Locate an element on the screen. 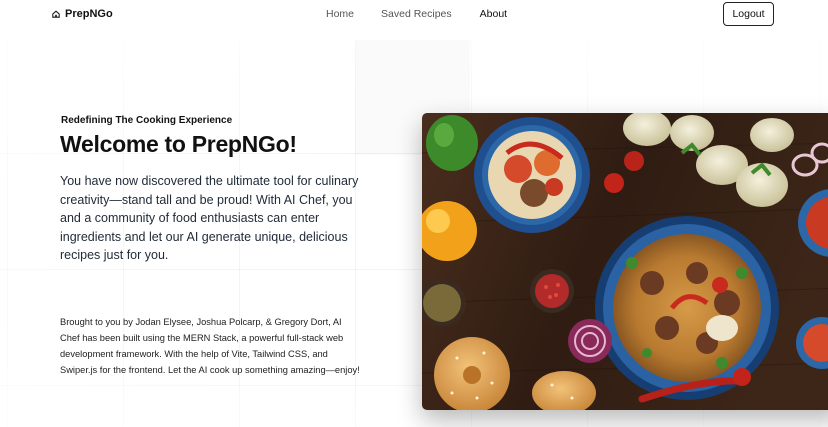  nav-saved-recipes-link: Saved Recipes is located at coordinates (416, 14).